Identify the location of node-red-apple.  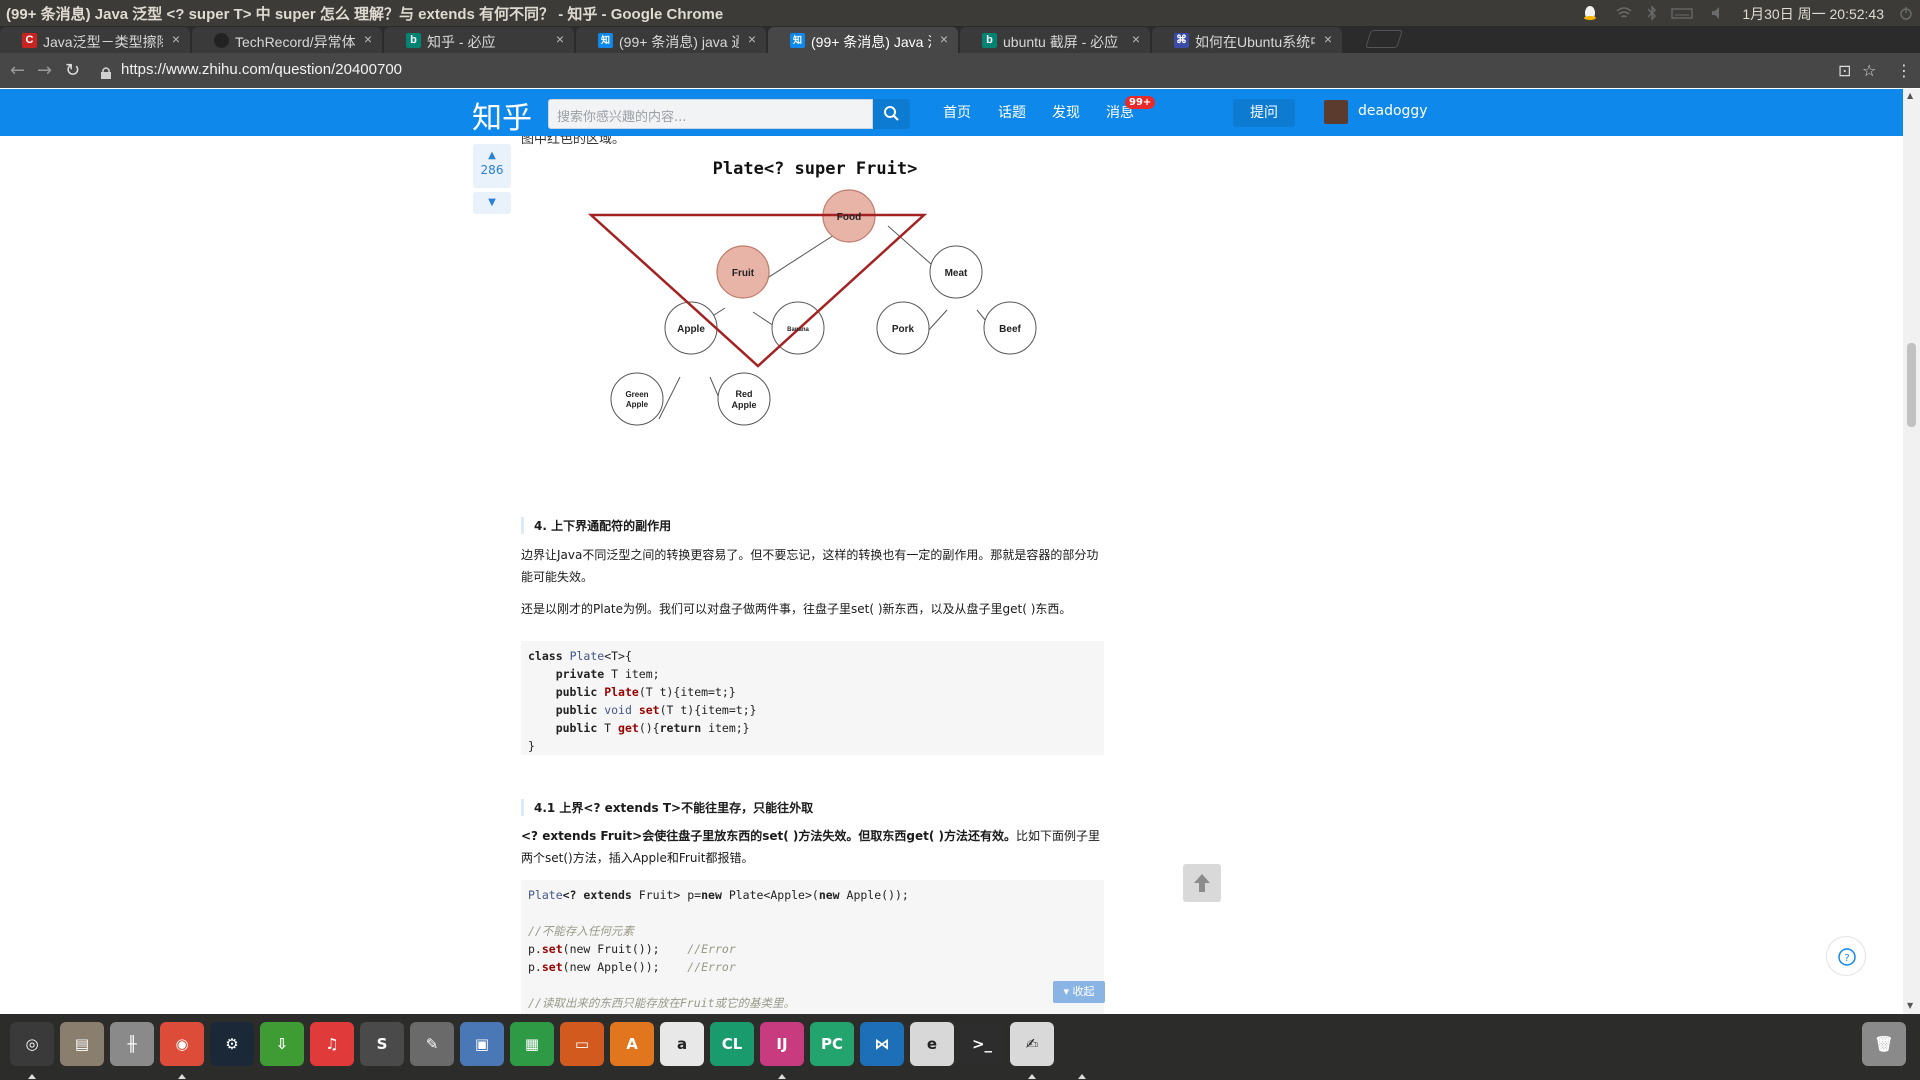
(744, 399).